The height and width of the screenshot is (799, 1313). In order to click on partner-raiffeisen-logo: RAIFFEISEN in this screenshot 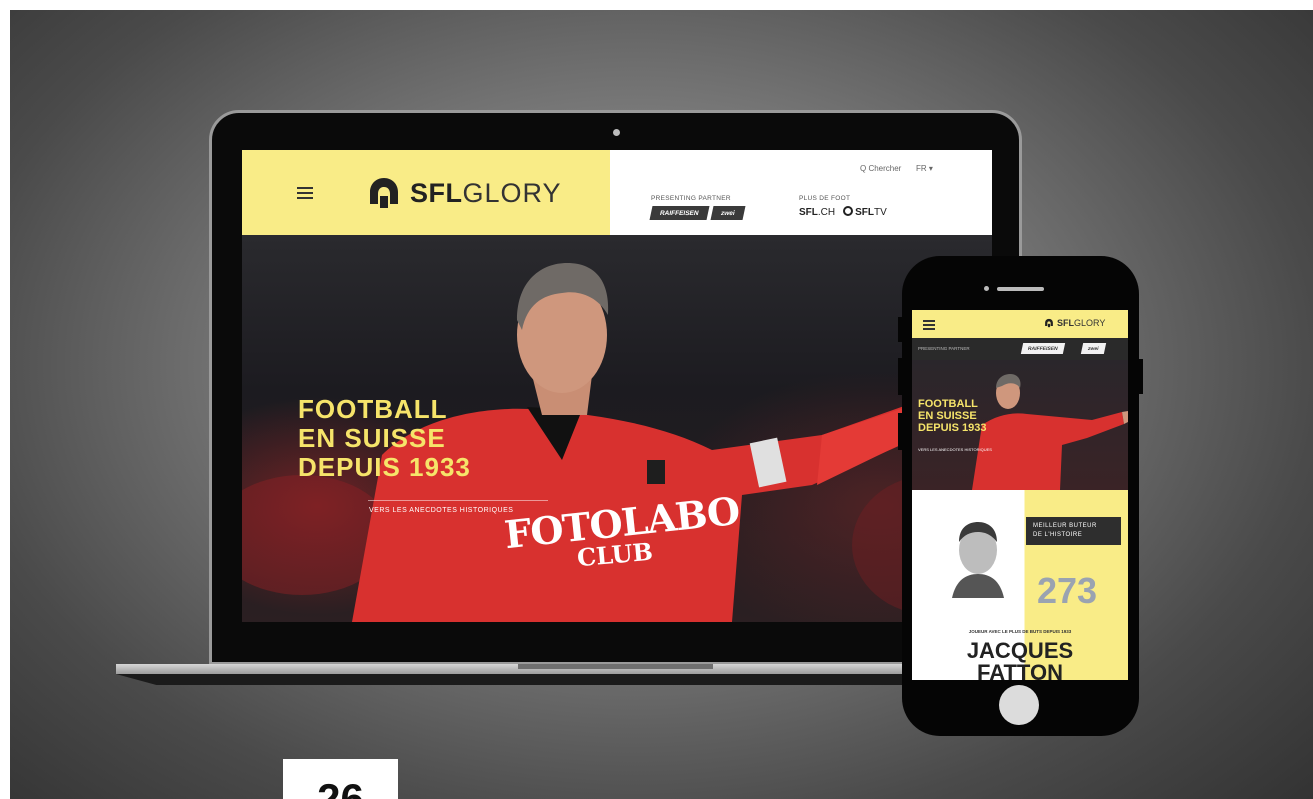, I will do `click(679, 213)`.